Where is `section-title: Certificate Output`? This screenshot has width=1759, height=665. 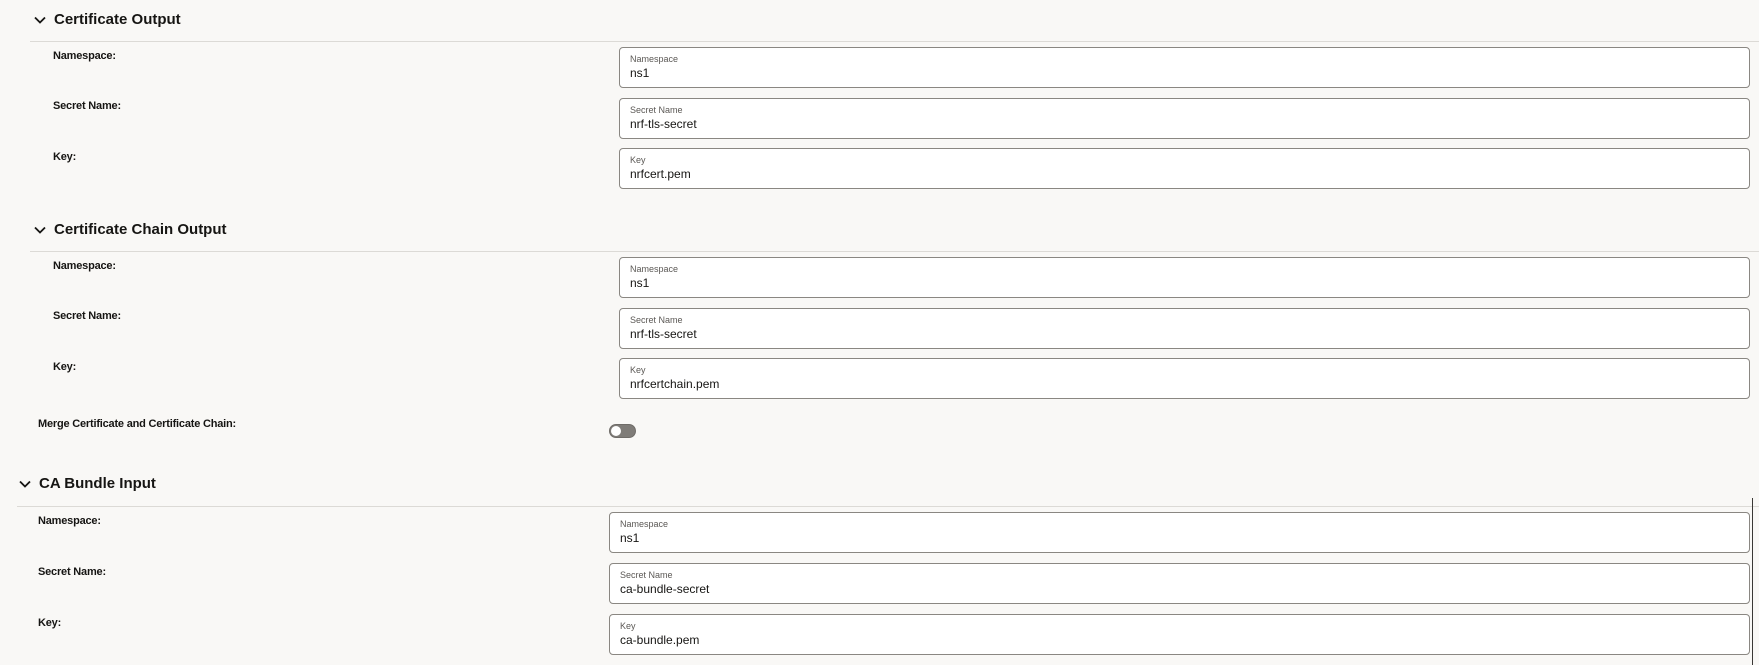
section-title: Certificate Output is located at coordinates (117, 19).